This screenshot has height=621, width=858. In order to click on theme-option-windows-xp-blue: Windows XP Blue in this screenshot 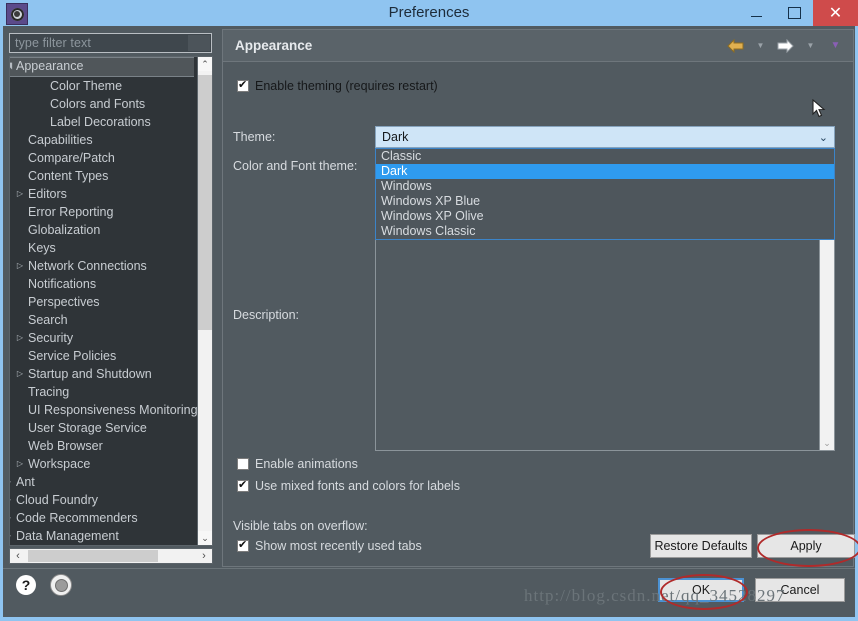, I will do `click(605, 201)`.